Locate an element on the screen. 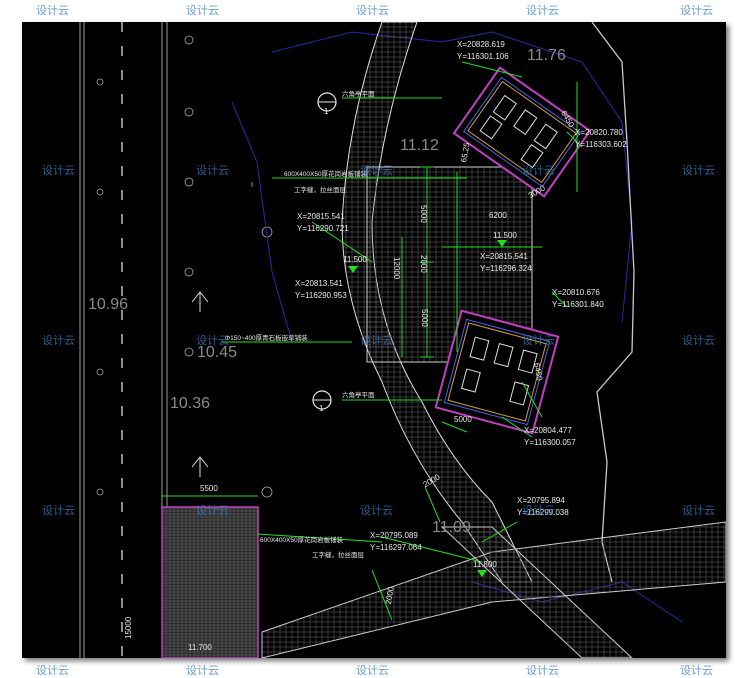  watermark-top-4: 设计云 is located at coordinates (542, 10).